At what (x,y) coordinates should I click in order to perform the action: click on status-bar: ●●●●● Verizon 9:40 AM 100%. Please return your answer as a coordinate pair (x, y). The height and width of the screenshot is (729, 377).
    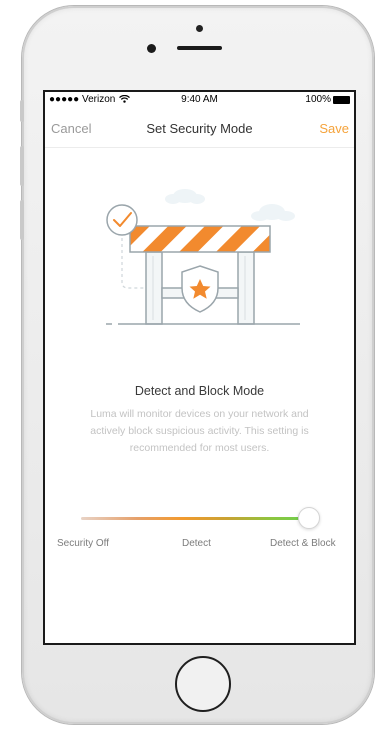
    Looking at the image, I should click on (199, 100).